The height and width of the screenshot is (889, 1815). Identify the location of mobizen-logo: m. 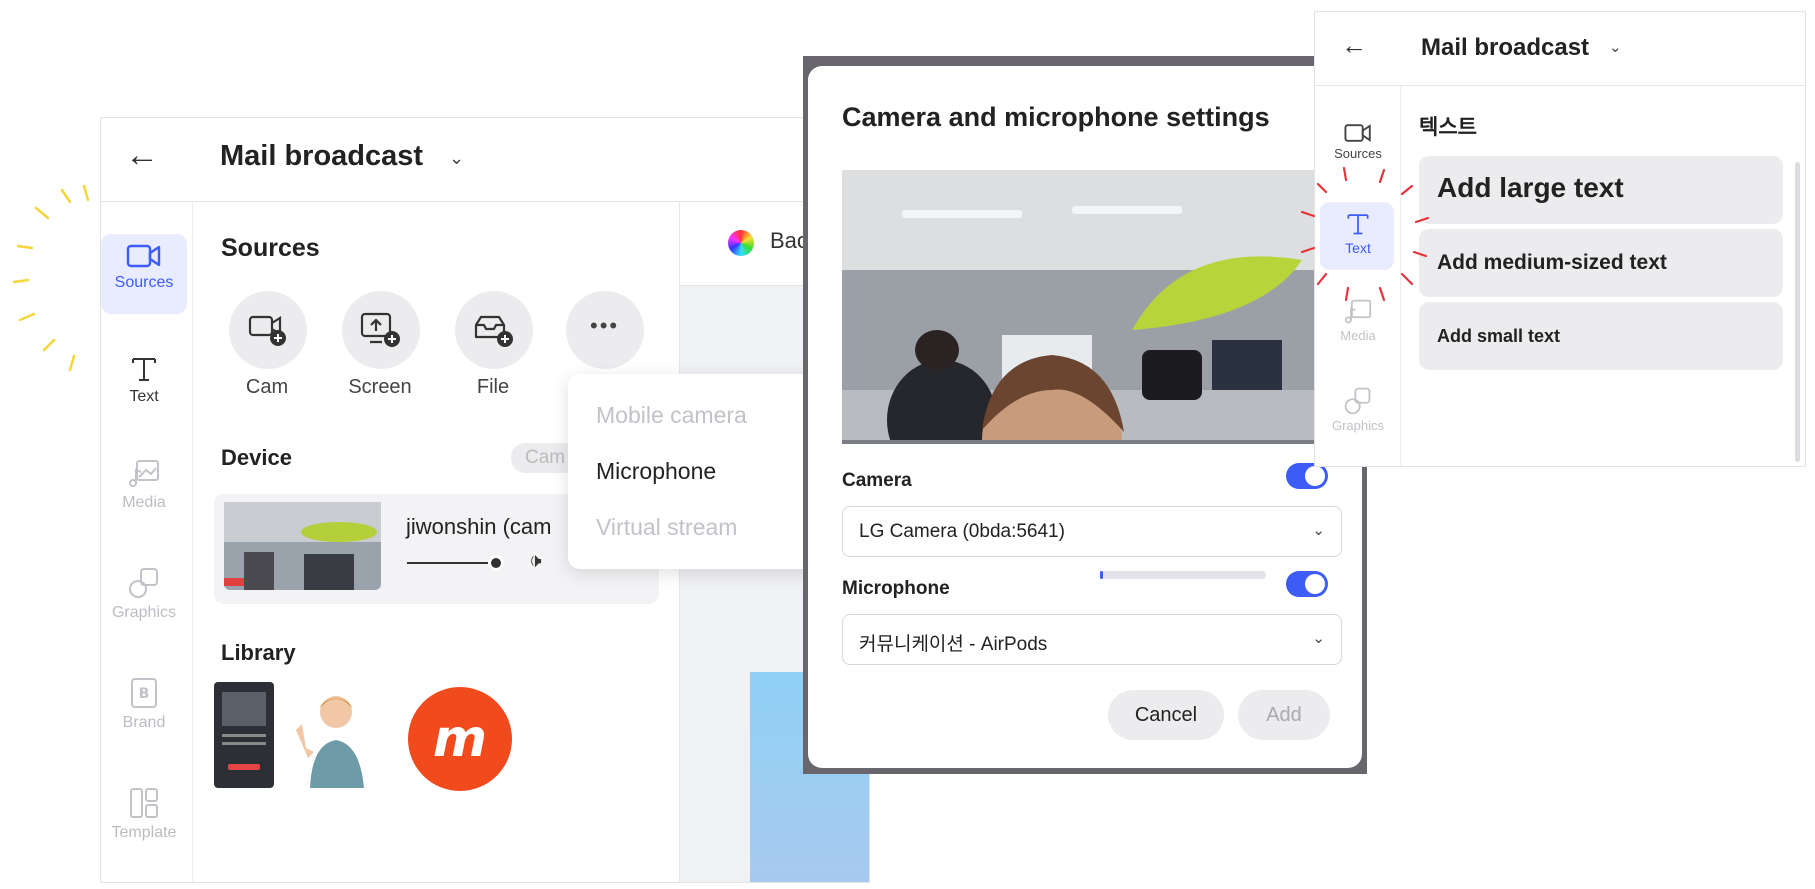
(460, 739).